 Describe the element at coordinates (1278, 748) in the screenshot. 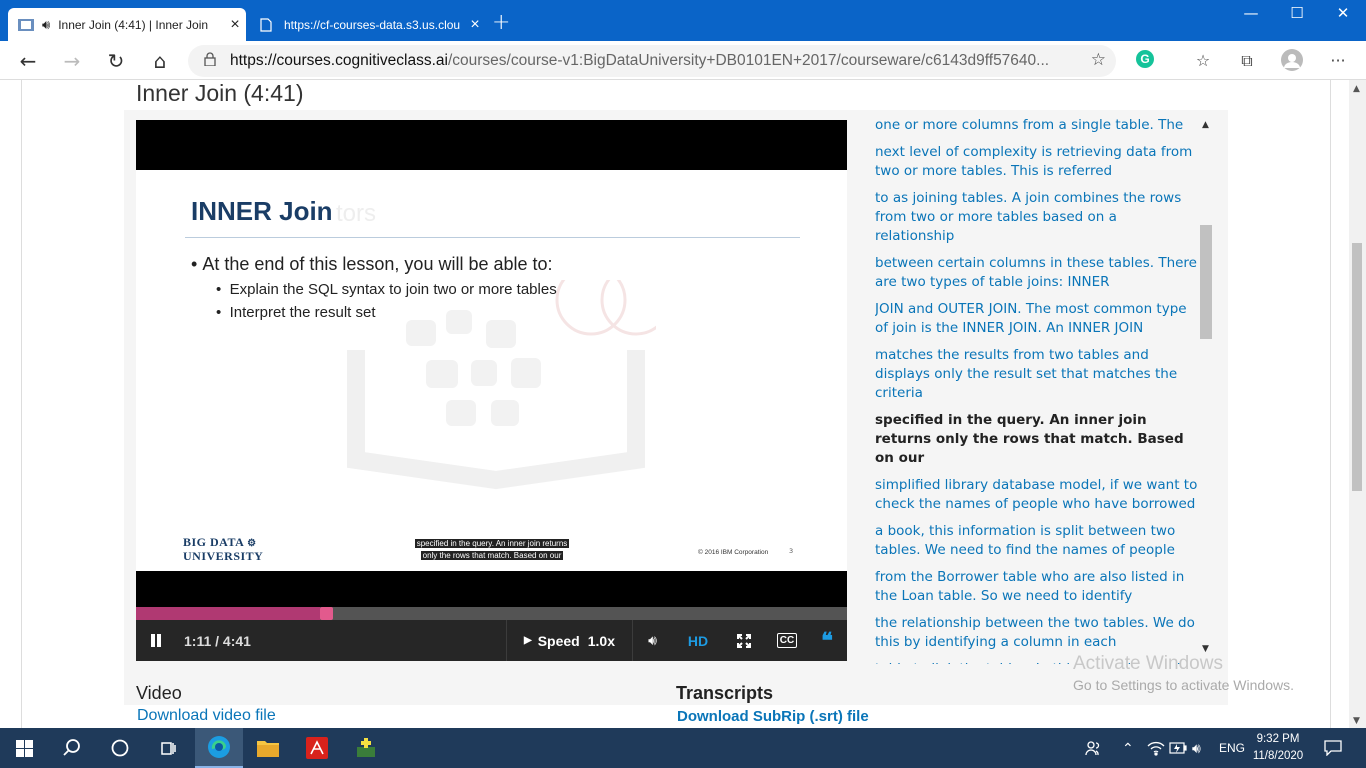

I see `taskbar-clock: 9:32 PM 11/8/2020` at that location.